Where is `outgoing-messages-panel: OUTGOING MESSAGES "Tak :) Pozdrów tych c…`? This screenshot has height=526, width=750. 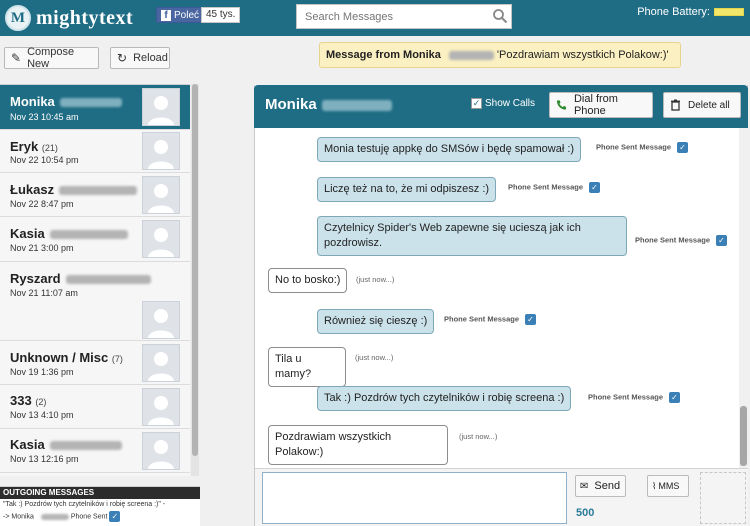 outgoing-messages-panel: OUTGOING MESSAGES "Tak :) Pozdrów tych c… is located at coordinates (100, 506).